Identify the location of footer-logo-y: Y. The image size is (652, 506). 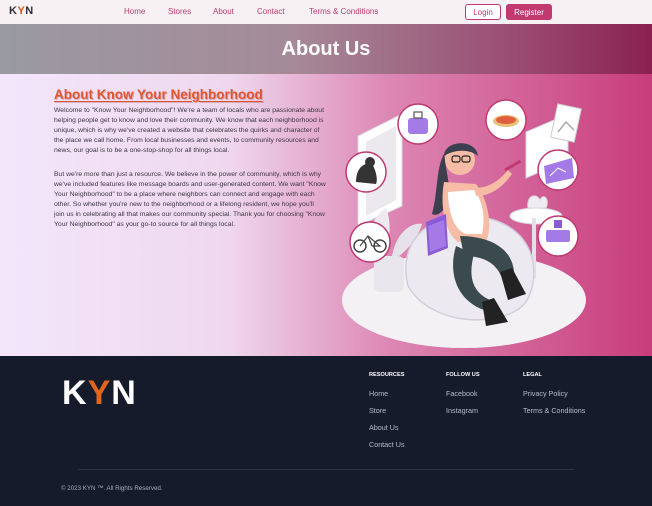
(99, 393).